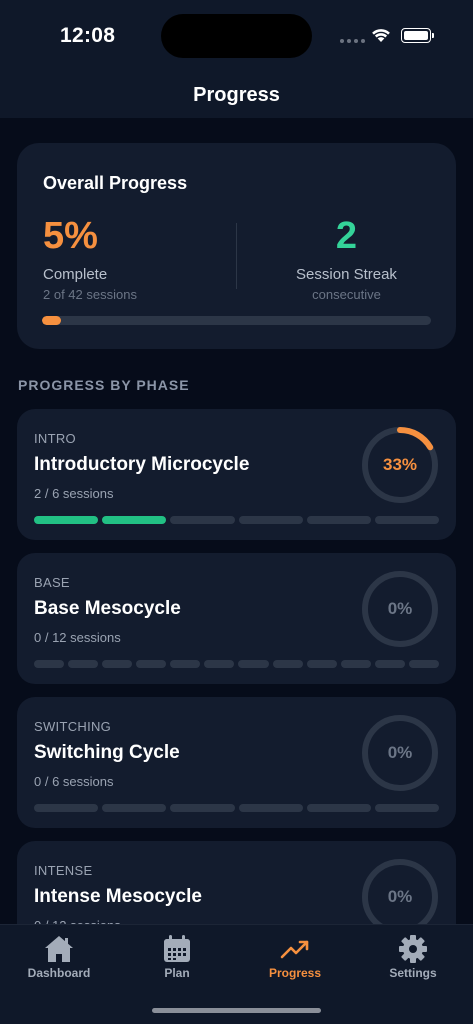 The image size is (473, 1024). I want to click on phase-card-base: BASE Base Mesocycle 0 / 12 sessions 0%, so click(236, 618).